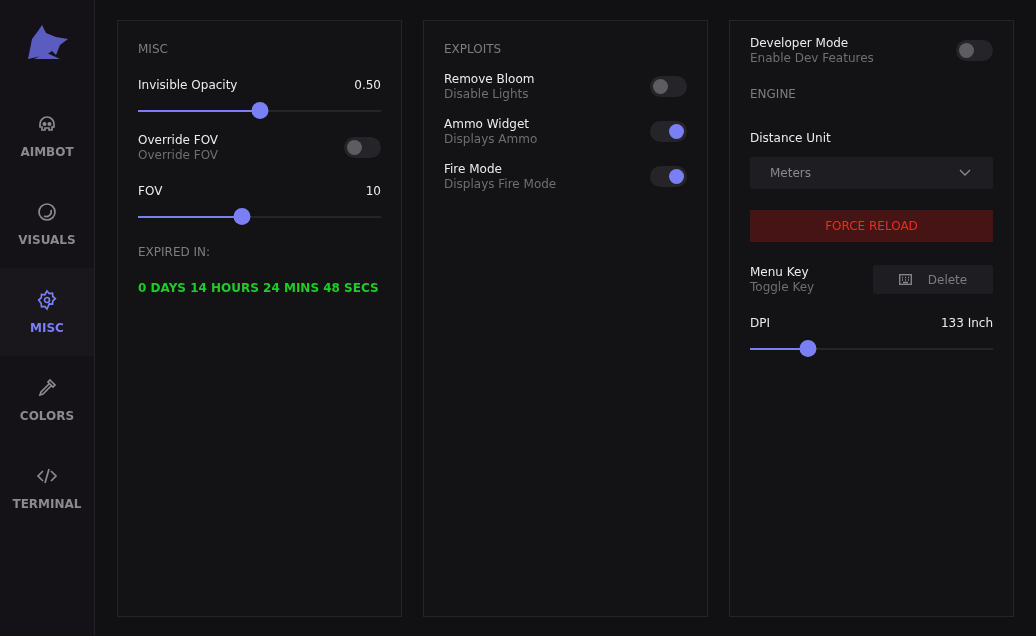  What do you see at coordinates (500, 184) in the screenshot?
I see `setting-description: Displays Fire Mode` at bounding box center [500, 184].